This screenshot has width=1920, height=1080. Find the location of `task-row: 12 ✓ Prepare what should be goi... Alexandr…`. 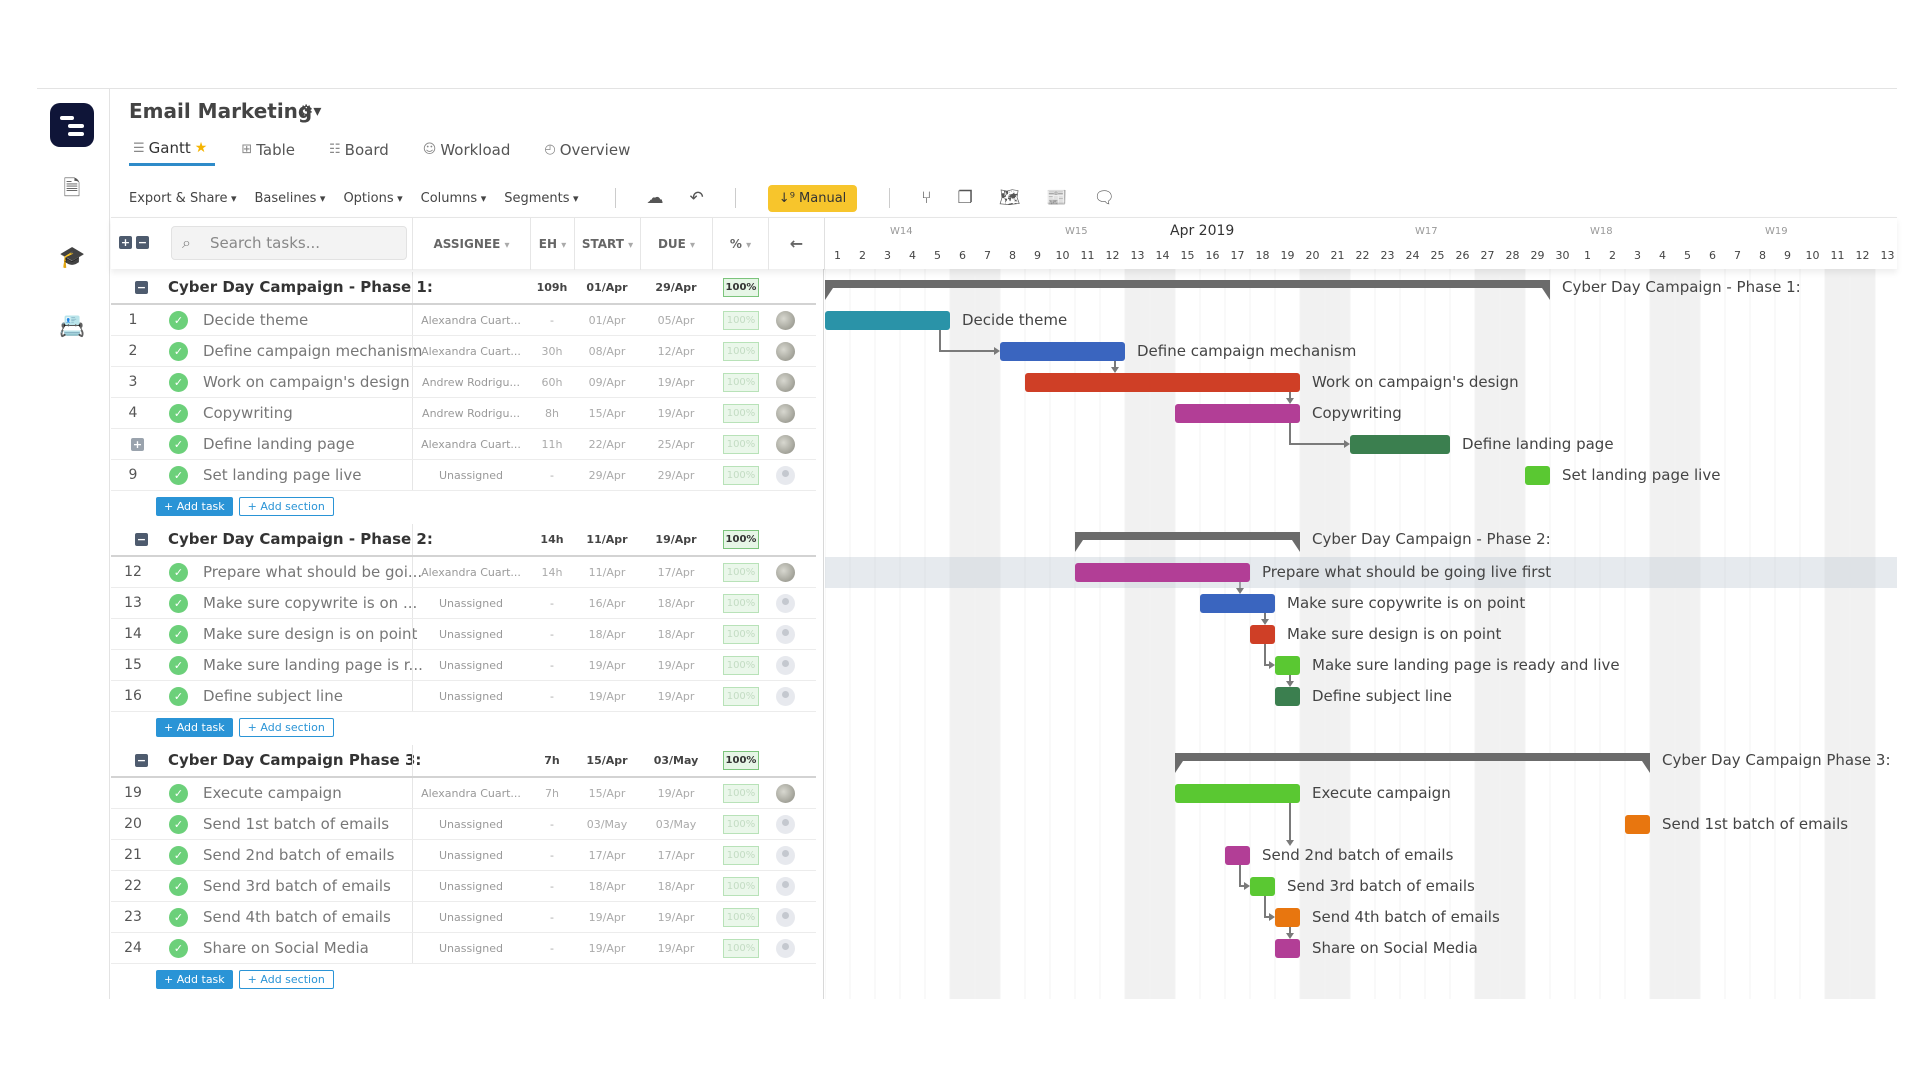

task-row: 12 ✓ Prepare what should be goi... Alexandr… is located at coordinates (463, 572).